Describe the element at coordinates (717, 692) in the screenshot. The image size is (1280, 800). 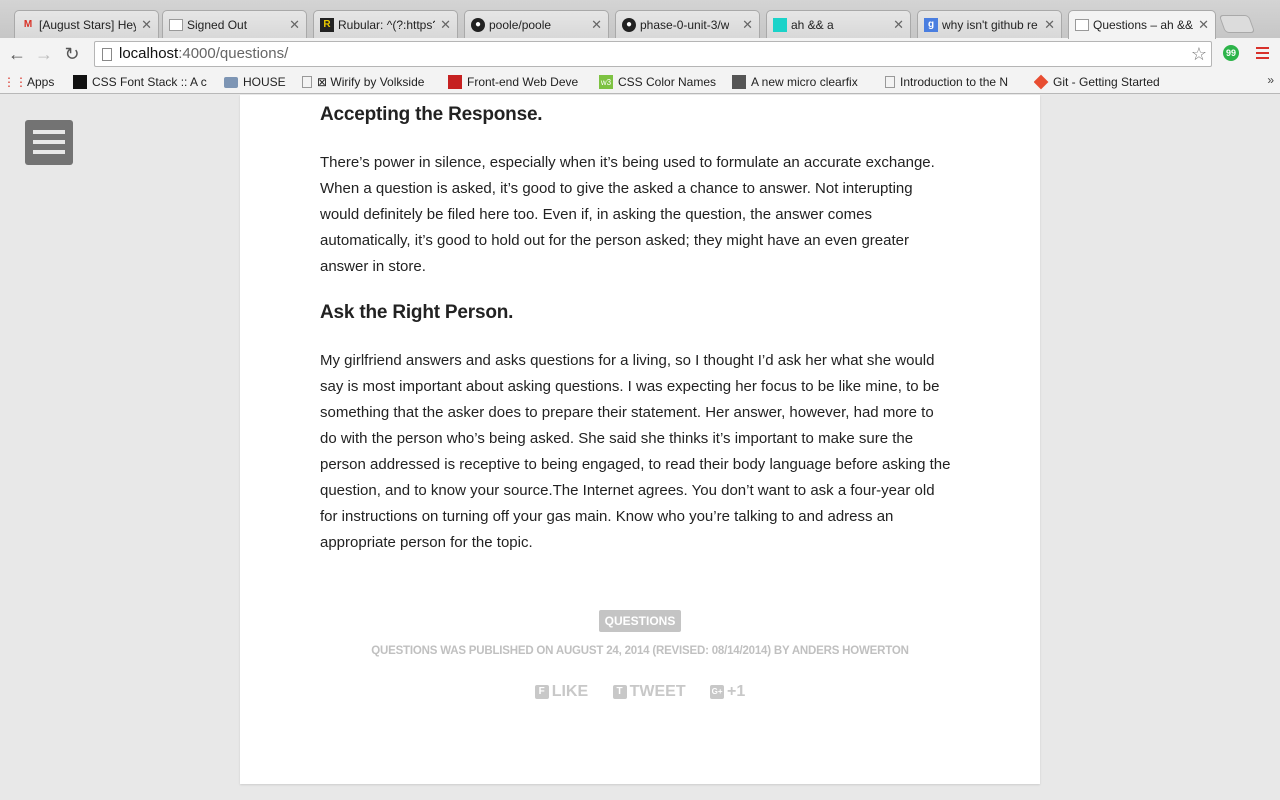
I see `google-plus-icon: g+` at that location.